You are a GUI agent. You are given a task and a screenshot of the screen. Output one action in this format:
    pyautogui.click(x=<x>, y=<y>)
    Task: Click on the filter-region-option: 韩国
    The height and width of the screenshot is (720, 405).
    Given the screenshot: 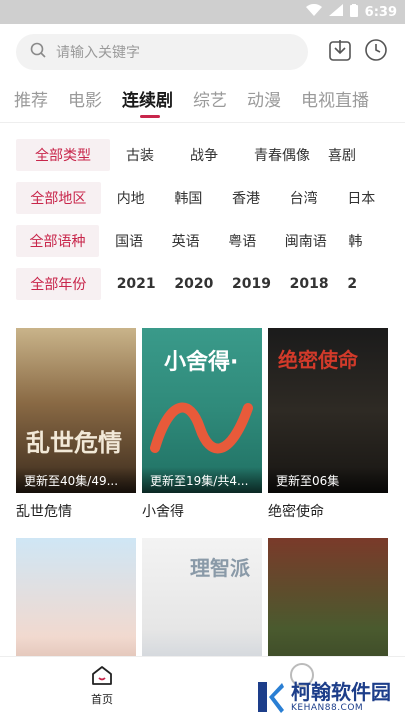 What is the action you would take?
    pyautogui.click(x=203, y=198)
    